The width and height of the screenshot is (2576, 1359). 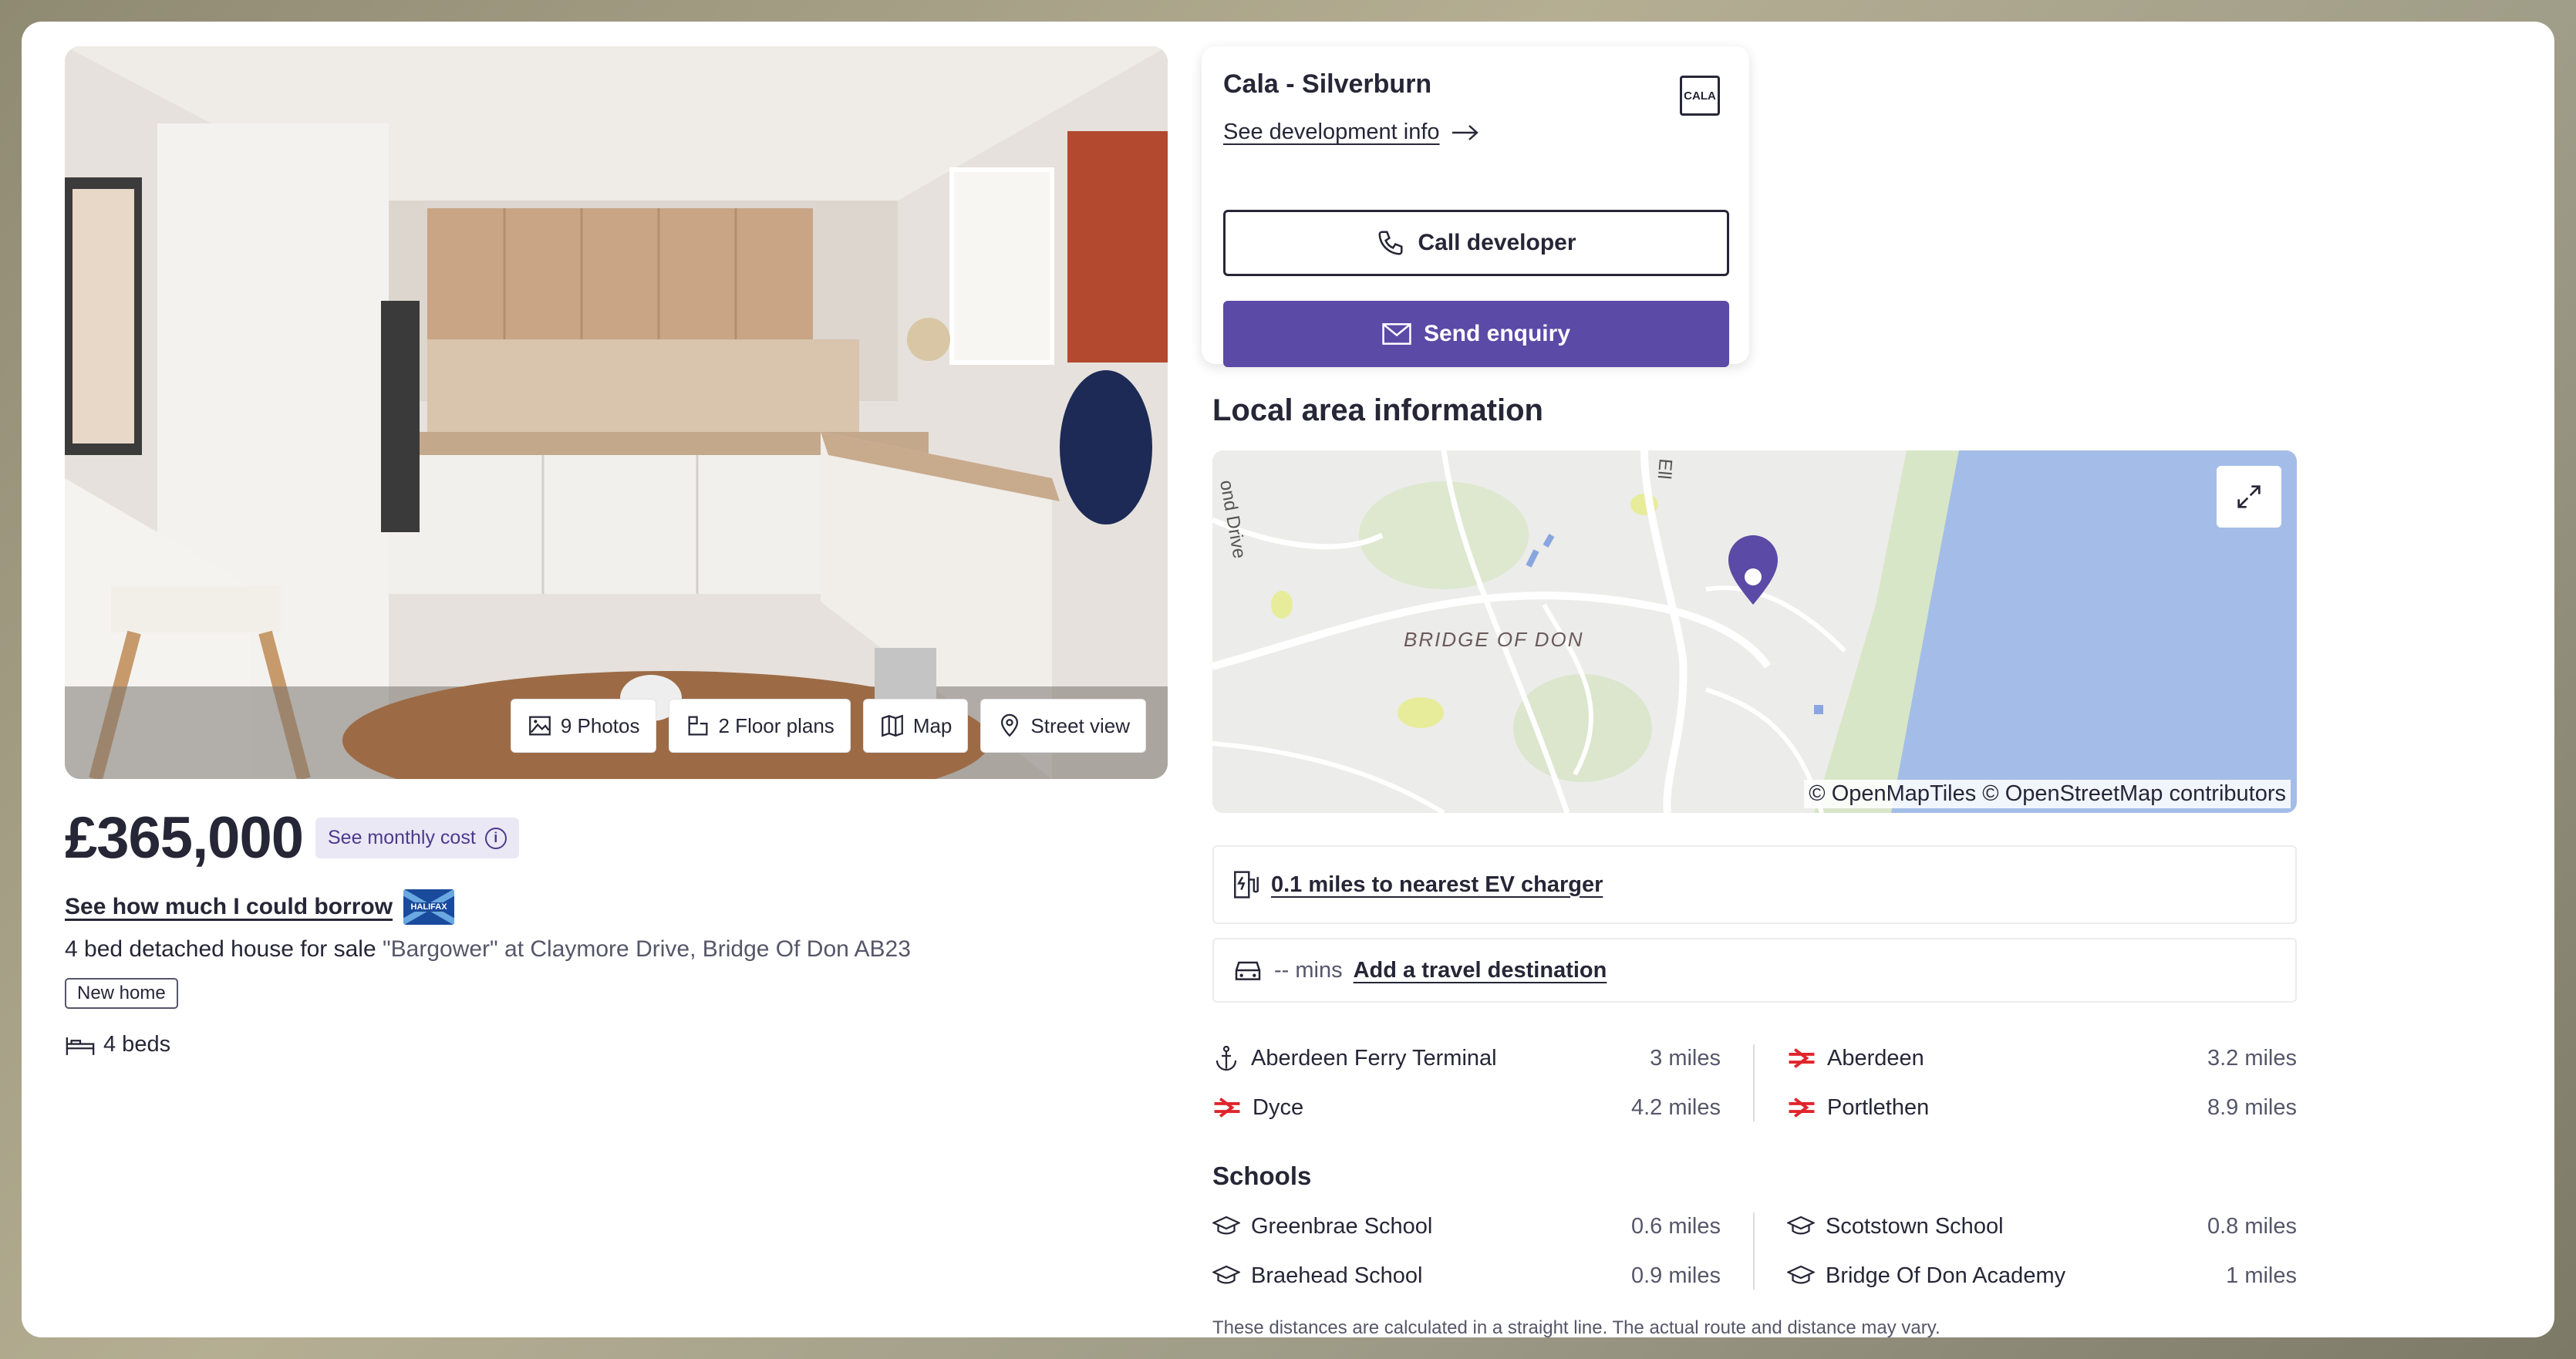 I want to click on call-developer-button: Call developer, so click(x=1476, y=243).